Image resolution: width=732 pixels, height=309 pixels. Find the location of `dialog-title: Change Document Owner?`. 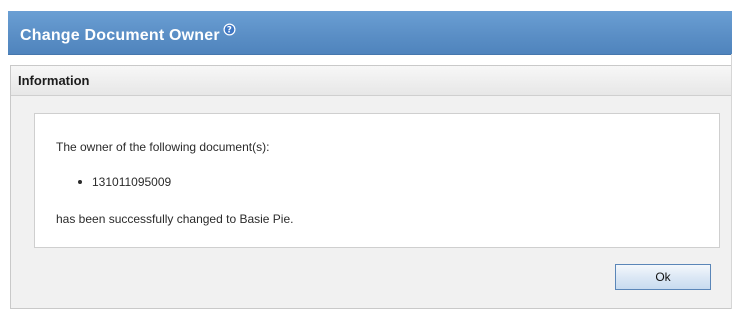

dialog-title: Change Document Owner? is located at coordinates (128, 34).